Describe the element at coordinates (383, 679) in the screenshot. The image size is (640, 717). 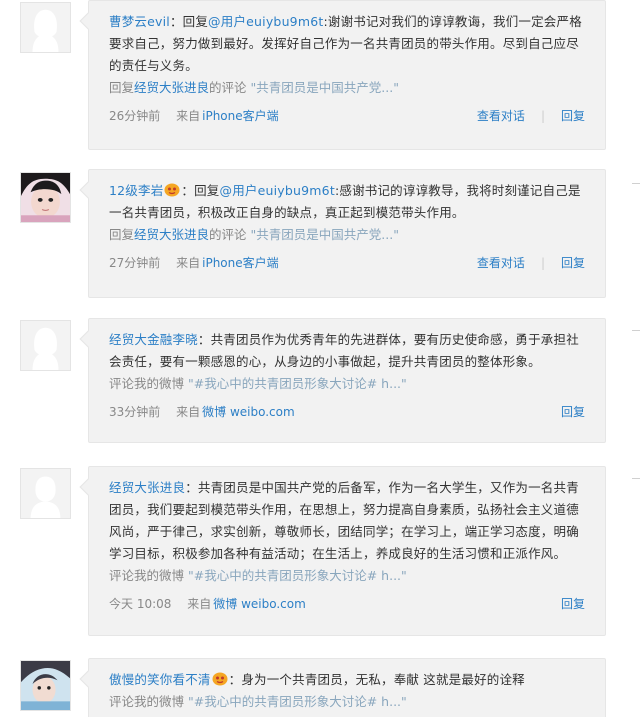
I see `comment-body: 身为一个共青团员，无私，奉献 这就是最好的诠释` at that location.